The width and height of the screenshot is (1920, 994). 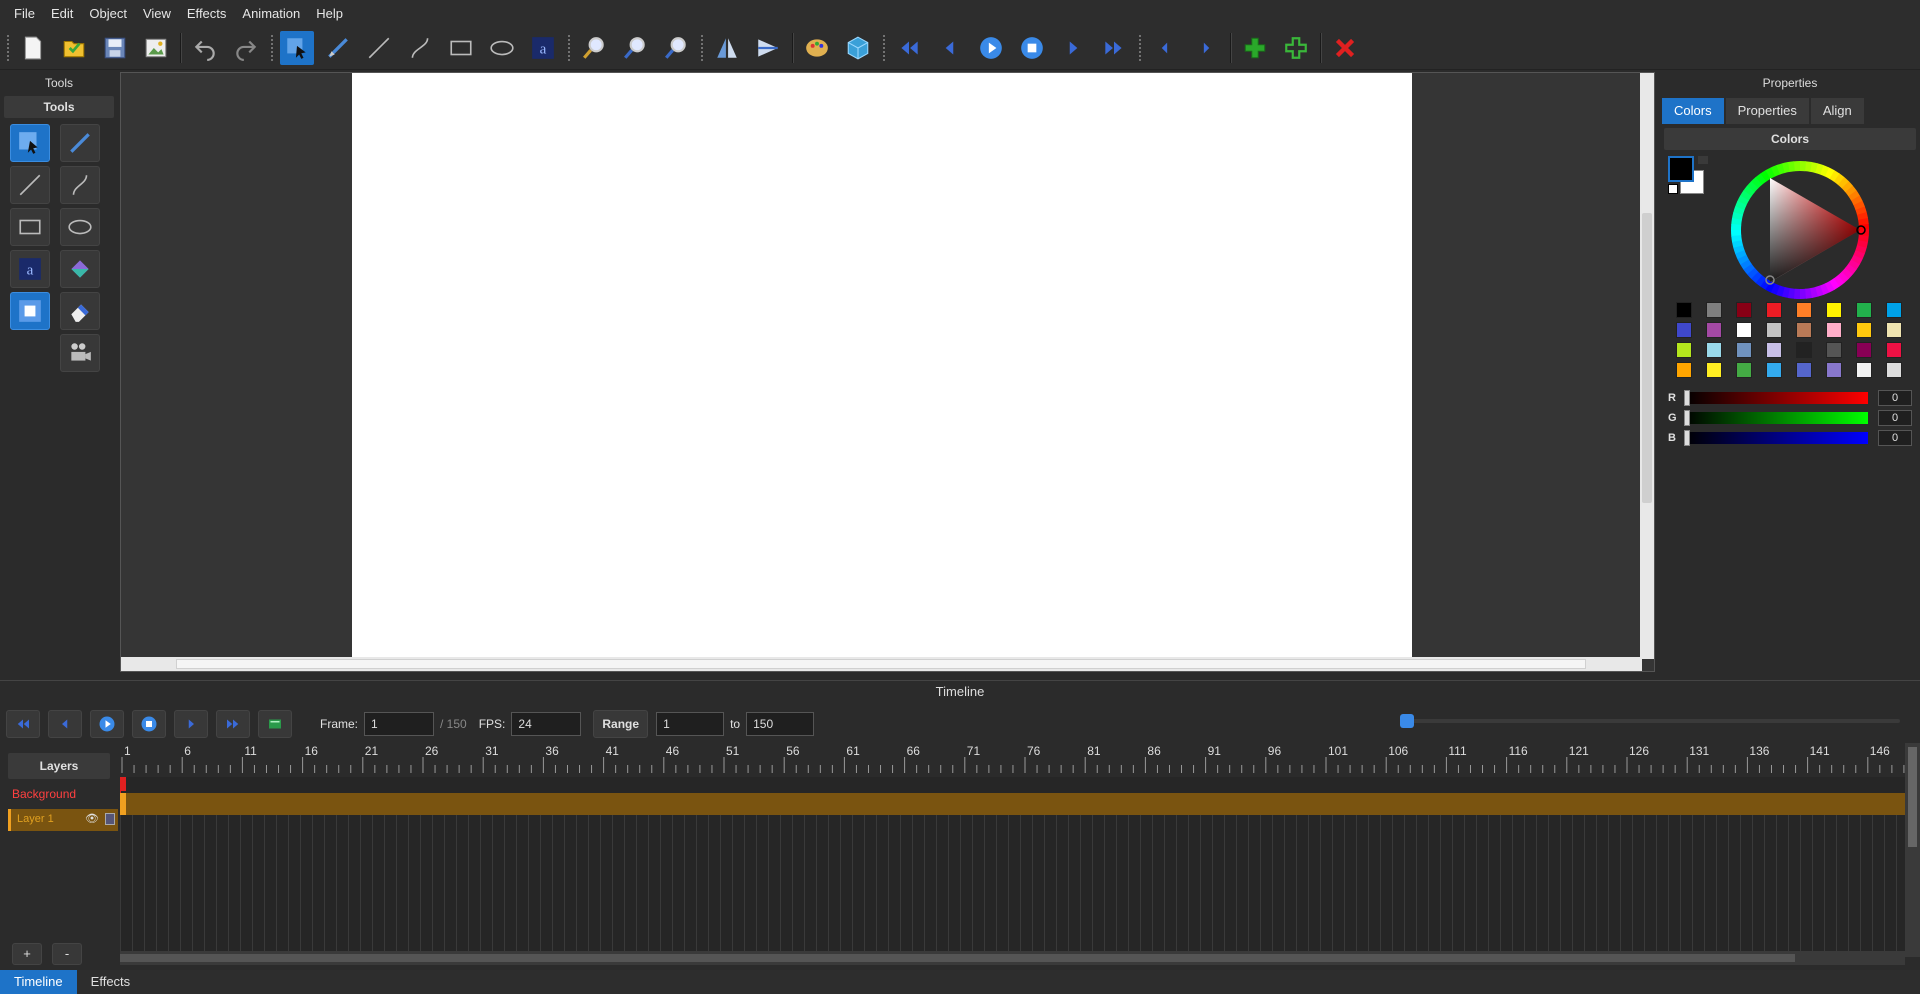 I want to click on fill-tool, so click(x=80, y=269).